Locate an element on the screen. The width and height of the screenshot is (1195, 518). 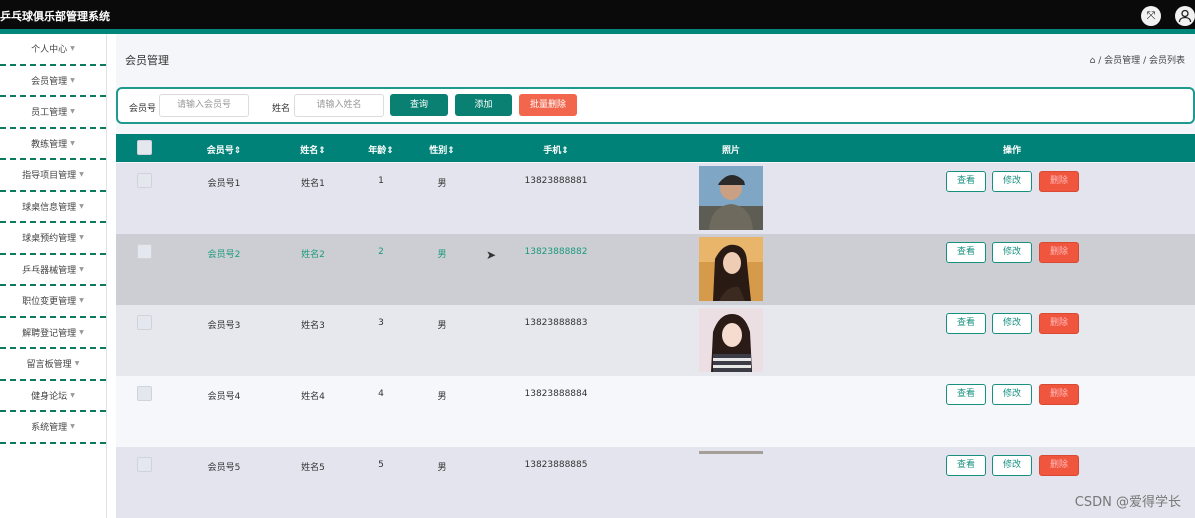
search-bar: 会员号 请输入会员号 姓名 请输入姓名 查询 添加 批量删除 is located at coordinates (655, 105).